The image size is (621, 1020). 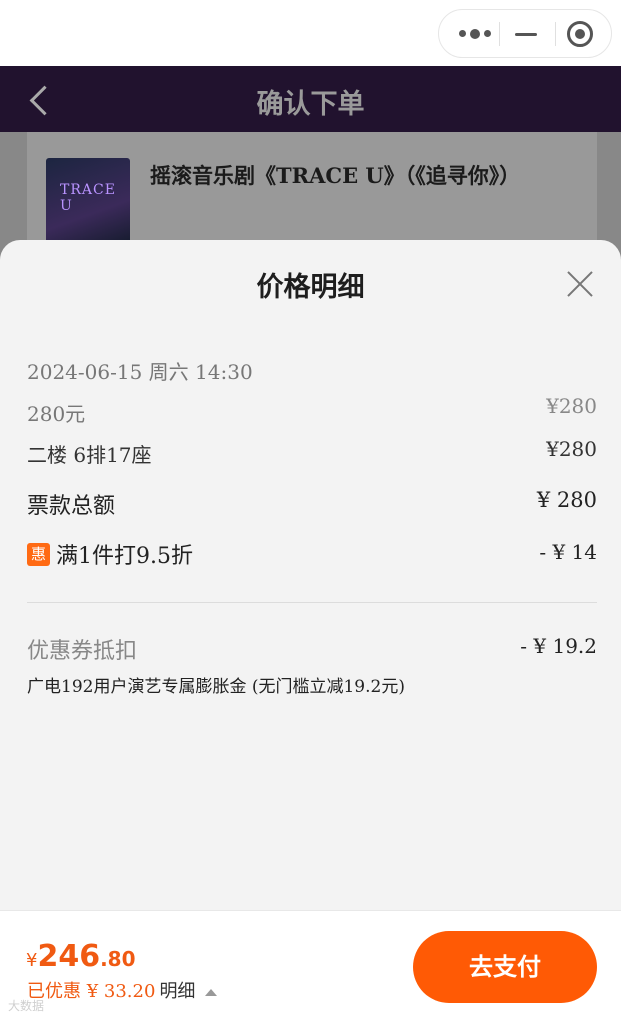 I want to click on detail-label: 明细, so click(x=177, y=991).